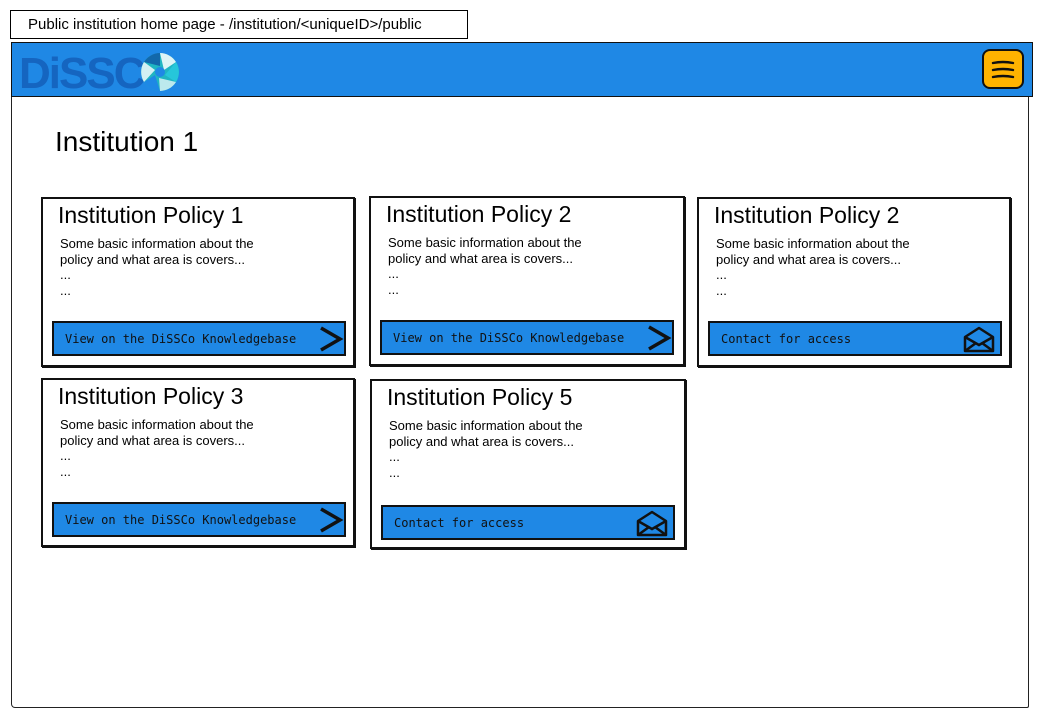 The image size is (1043, 717). Describe the element at coordinates (480, 397) in the screenshot. I see `policy-card-title: Institution Policy 5` at that location.